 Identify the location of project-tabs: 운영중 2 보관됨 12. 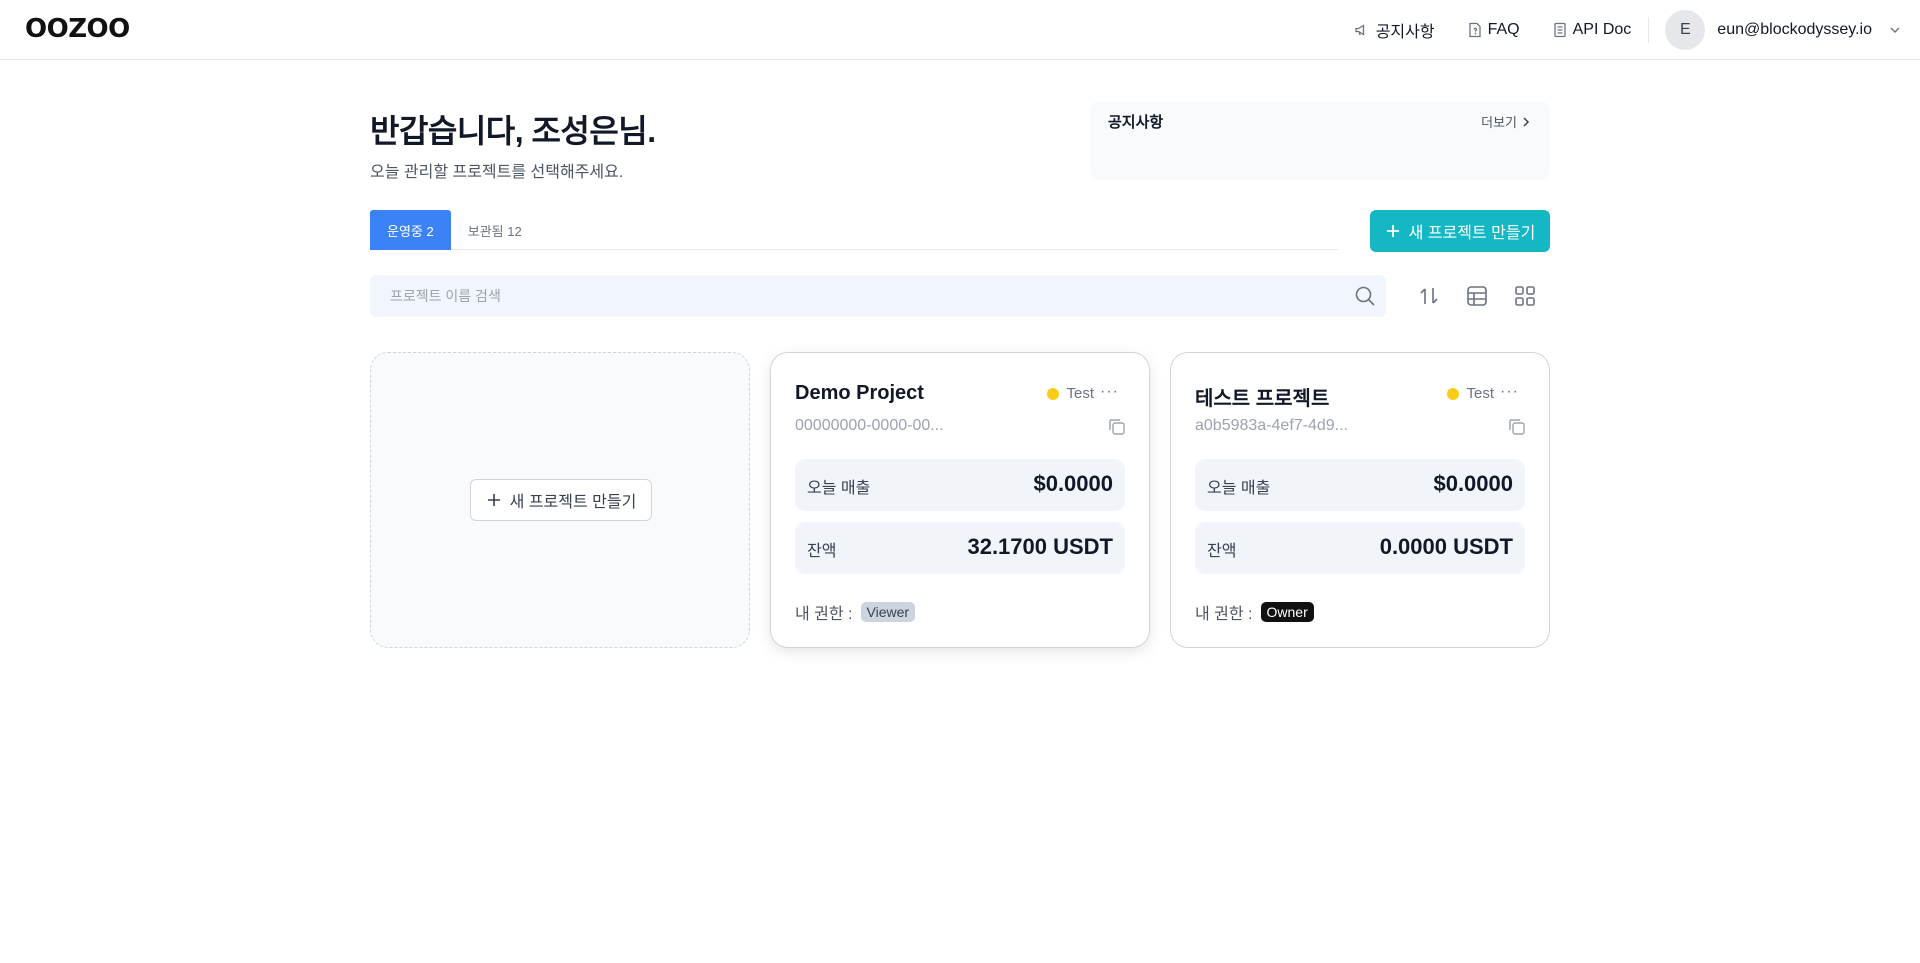
(854, 230).